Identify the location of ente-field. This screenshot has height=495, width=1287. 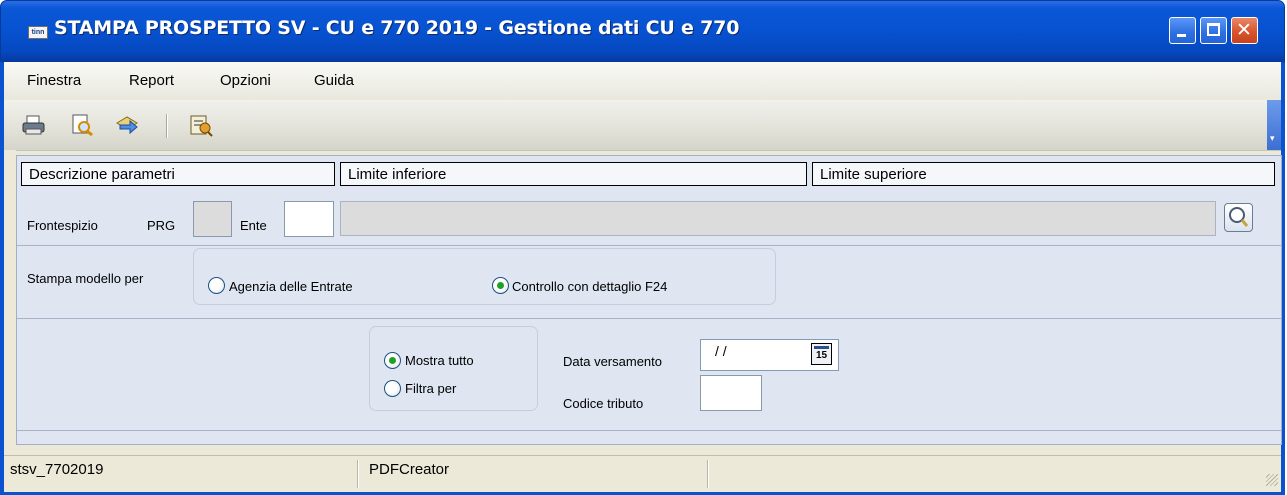
(309, 219).